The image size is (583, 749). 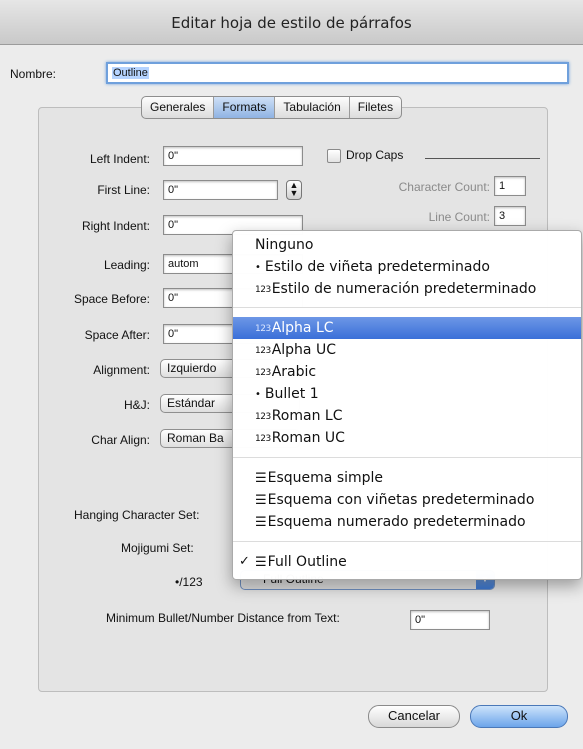 What do you see at coordinates (137, 515) in the screenshot?
I see `hanging-character-set-label: Hanging Character Set:` at bounding box center [137, 515].